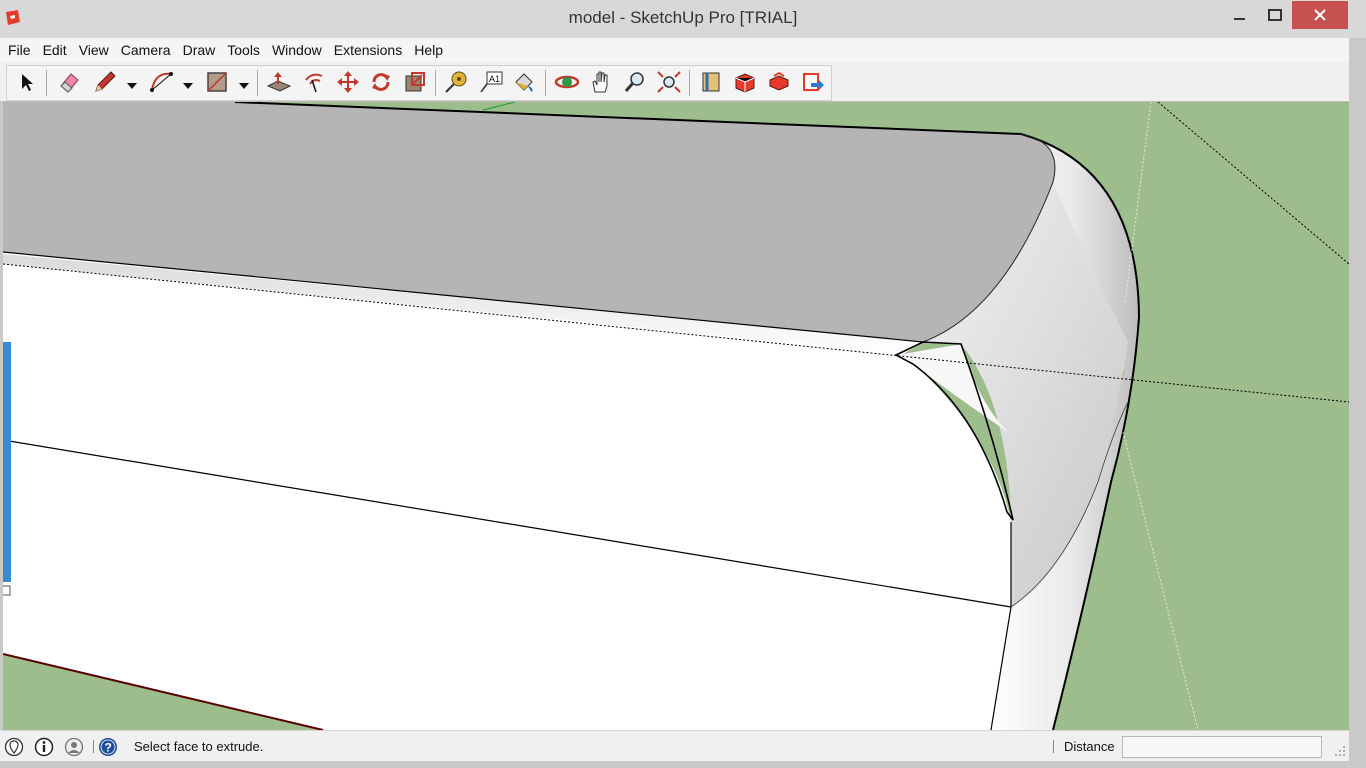 The width and height of the screenshot is (1366, 768). What do you see at coordinates (683, 764) in the screenshot?
I see `window-bottom-frame` at bounding box center [683, 764].